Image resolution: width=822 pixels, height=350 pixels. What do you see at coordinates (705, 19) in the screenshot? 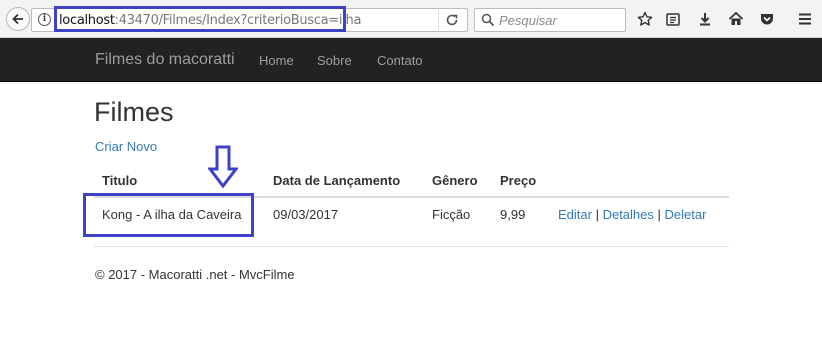
I see `download-icon` at bounding box center [705, 19].